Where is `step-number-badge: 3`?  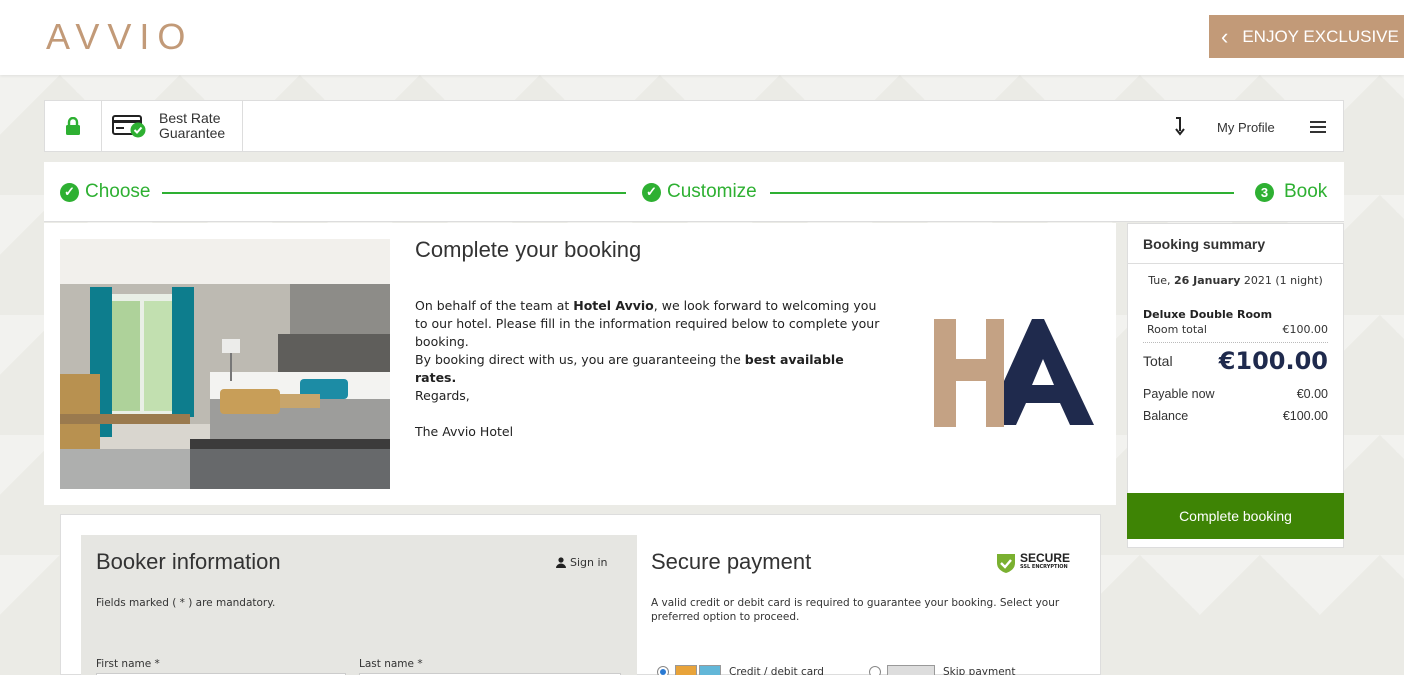
step-number-badge: 3 is located at coordinates (1264, 192).